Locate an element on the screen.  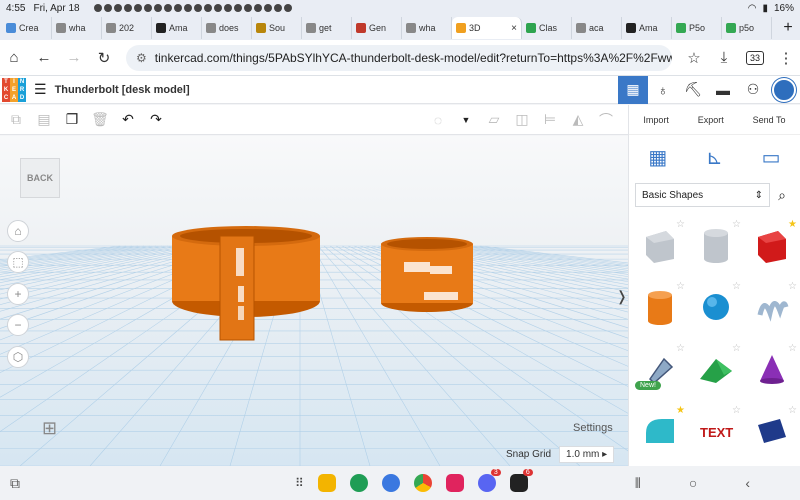
box-hole-shape: ☆ is located at coordinates (660, 245).